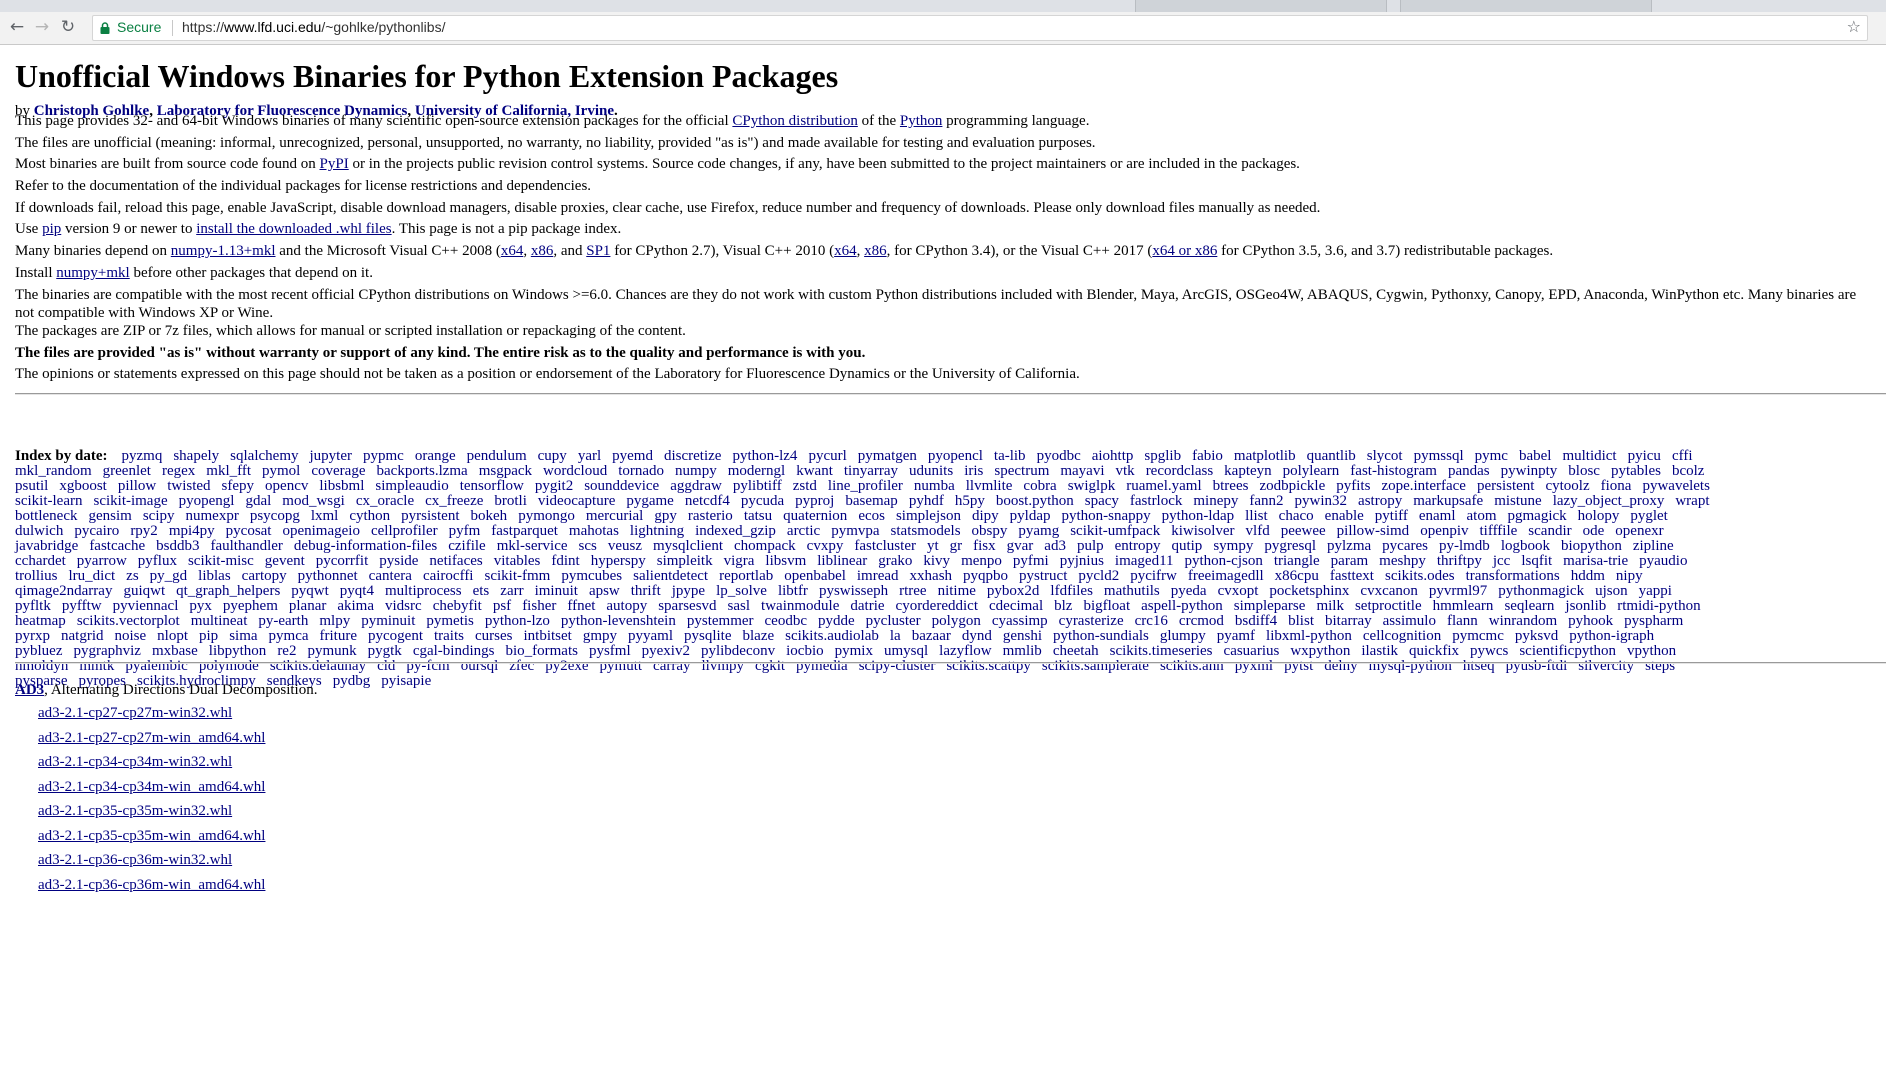  Describe the element at coordinates (1385, 456) in the screenshot. I see `index-link: slycot` at that location.